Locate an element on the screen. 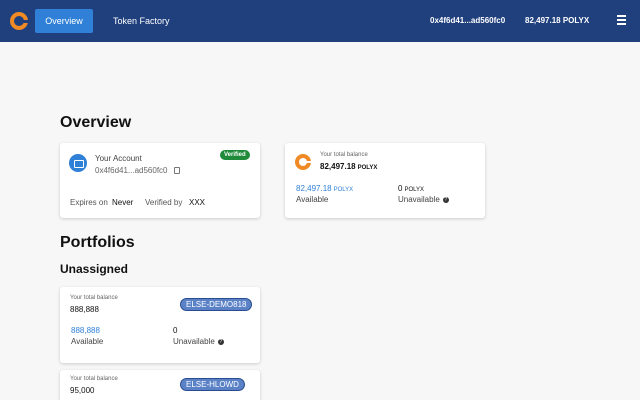 The width and height of the screenshot is (640, 400). overview-heading: Overview is located at coordinates (96, 122).